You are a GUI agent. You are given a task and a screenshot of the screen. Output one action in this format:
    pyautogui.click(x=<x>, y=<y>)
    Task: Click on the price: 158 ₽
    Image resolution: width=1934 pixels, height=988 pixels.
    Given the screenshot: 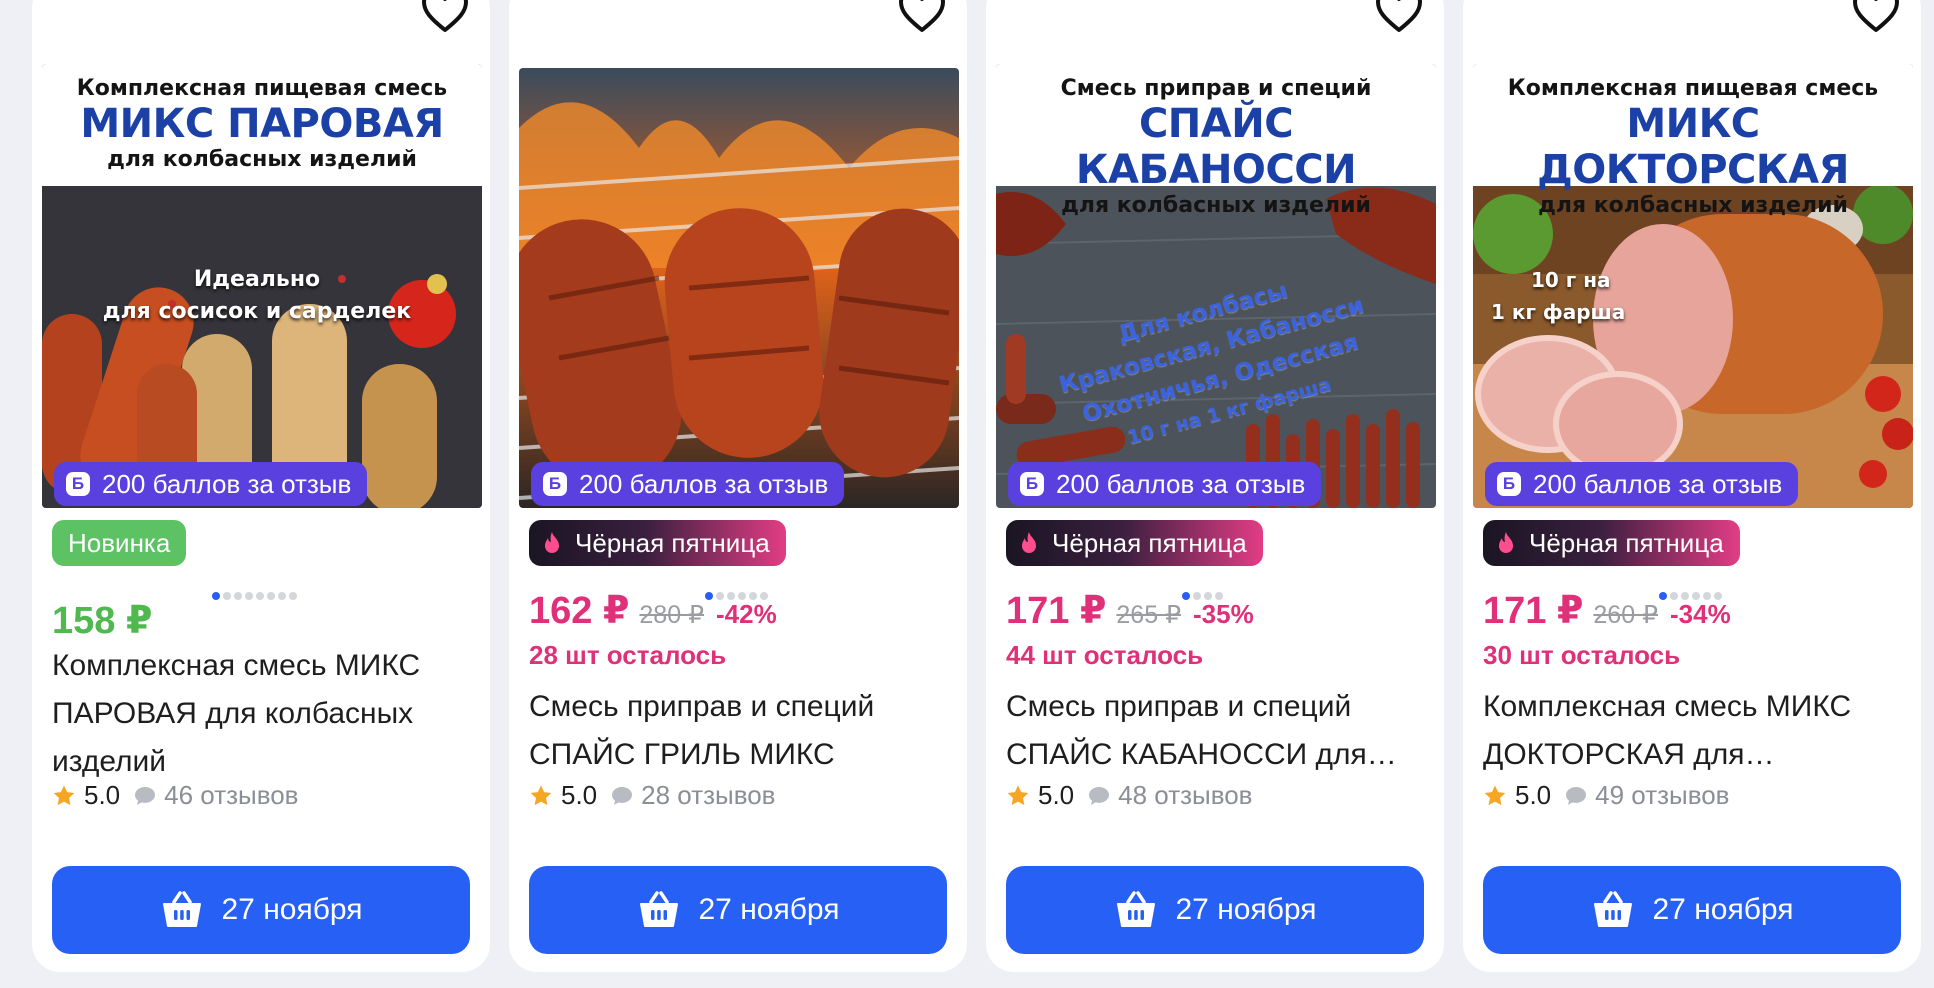 What is the action you would take?
    pyautogui.click(x=102, y=621)
    